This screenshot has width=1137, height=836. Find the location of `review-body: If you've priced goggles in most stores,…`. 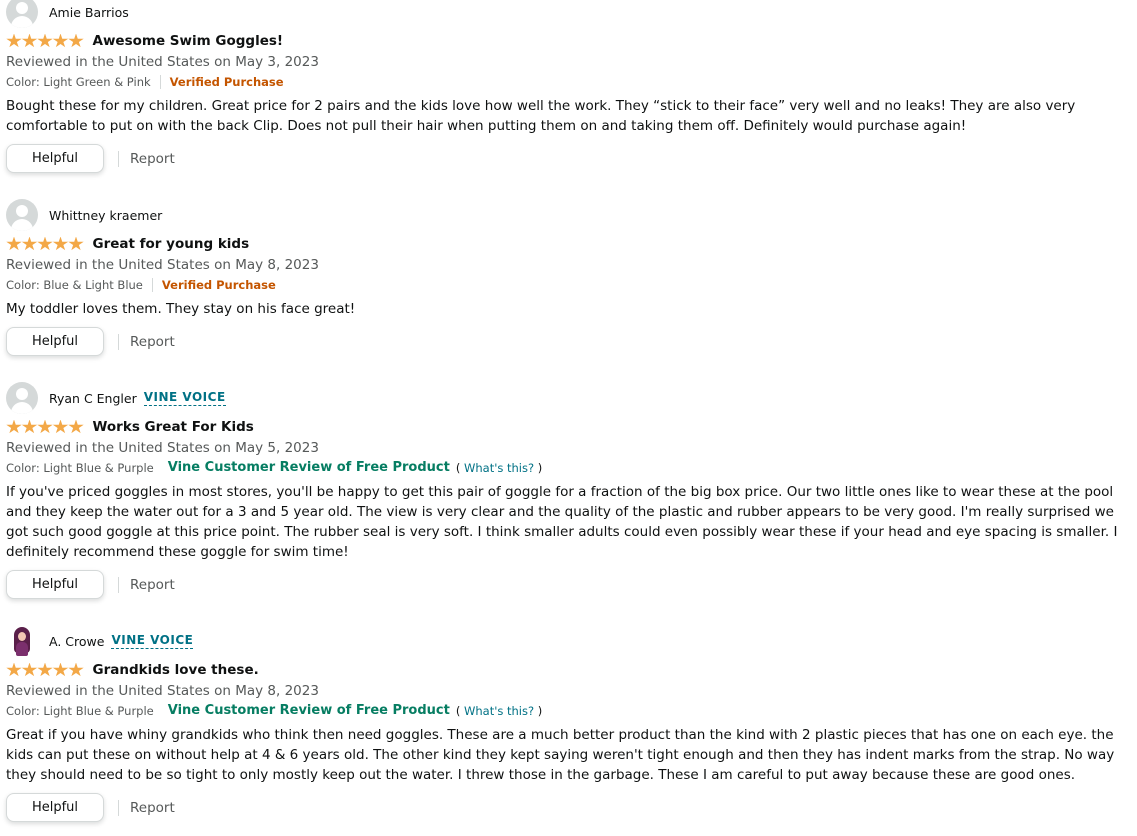

review-body: If you've priced goggles in most stores,… is located at coordinates (562, 522).